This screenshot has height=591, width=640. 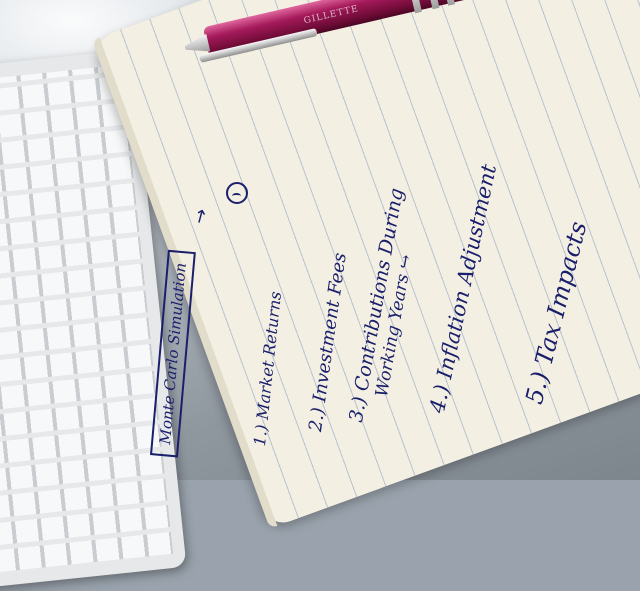 I want to click on note-item-5: 5.) Tax Impacts, so click(x=556, y=313).